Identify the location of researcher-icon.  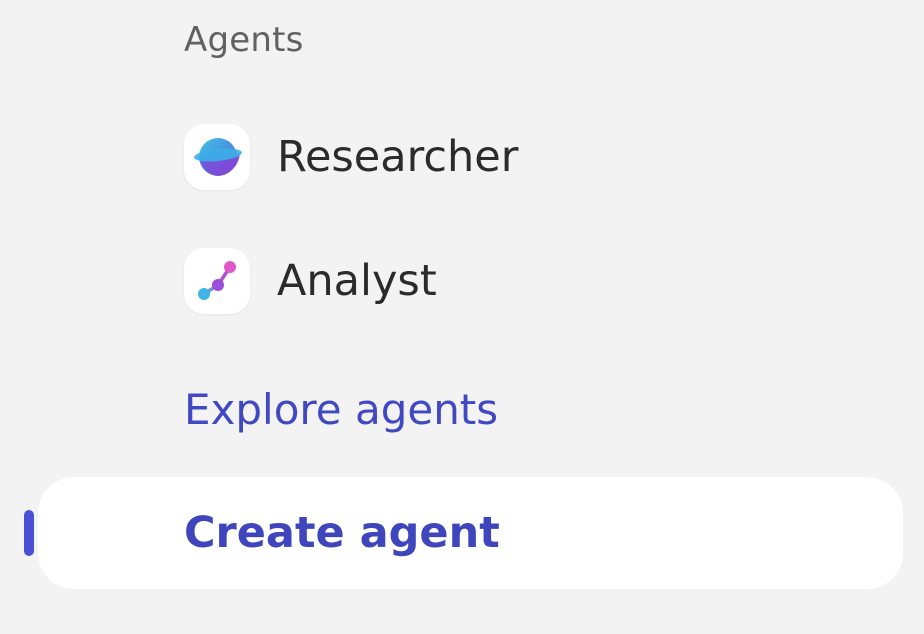
(217, 157).